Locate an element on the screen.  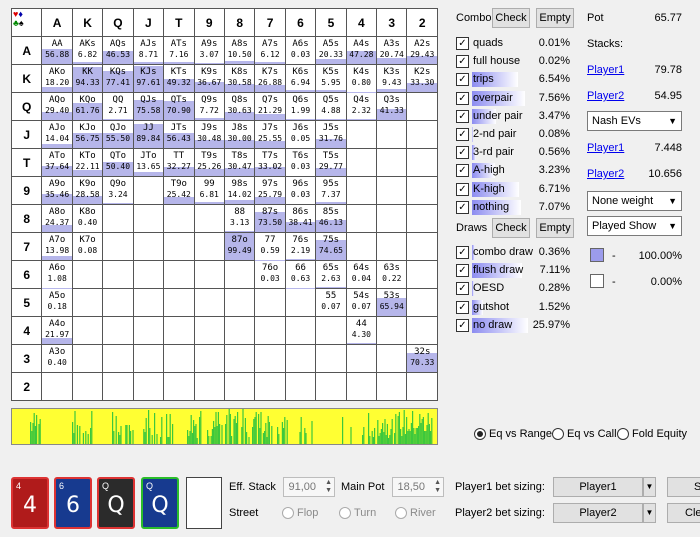
hand-cell: 98s 14.02 is located at coordinates (239, 190).